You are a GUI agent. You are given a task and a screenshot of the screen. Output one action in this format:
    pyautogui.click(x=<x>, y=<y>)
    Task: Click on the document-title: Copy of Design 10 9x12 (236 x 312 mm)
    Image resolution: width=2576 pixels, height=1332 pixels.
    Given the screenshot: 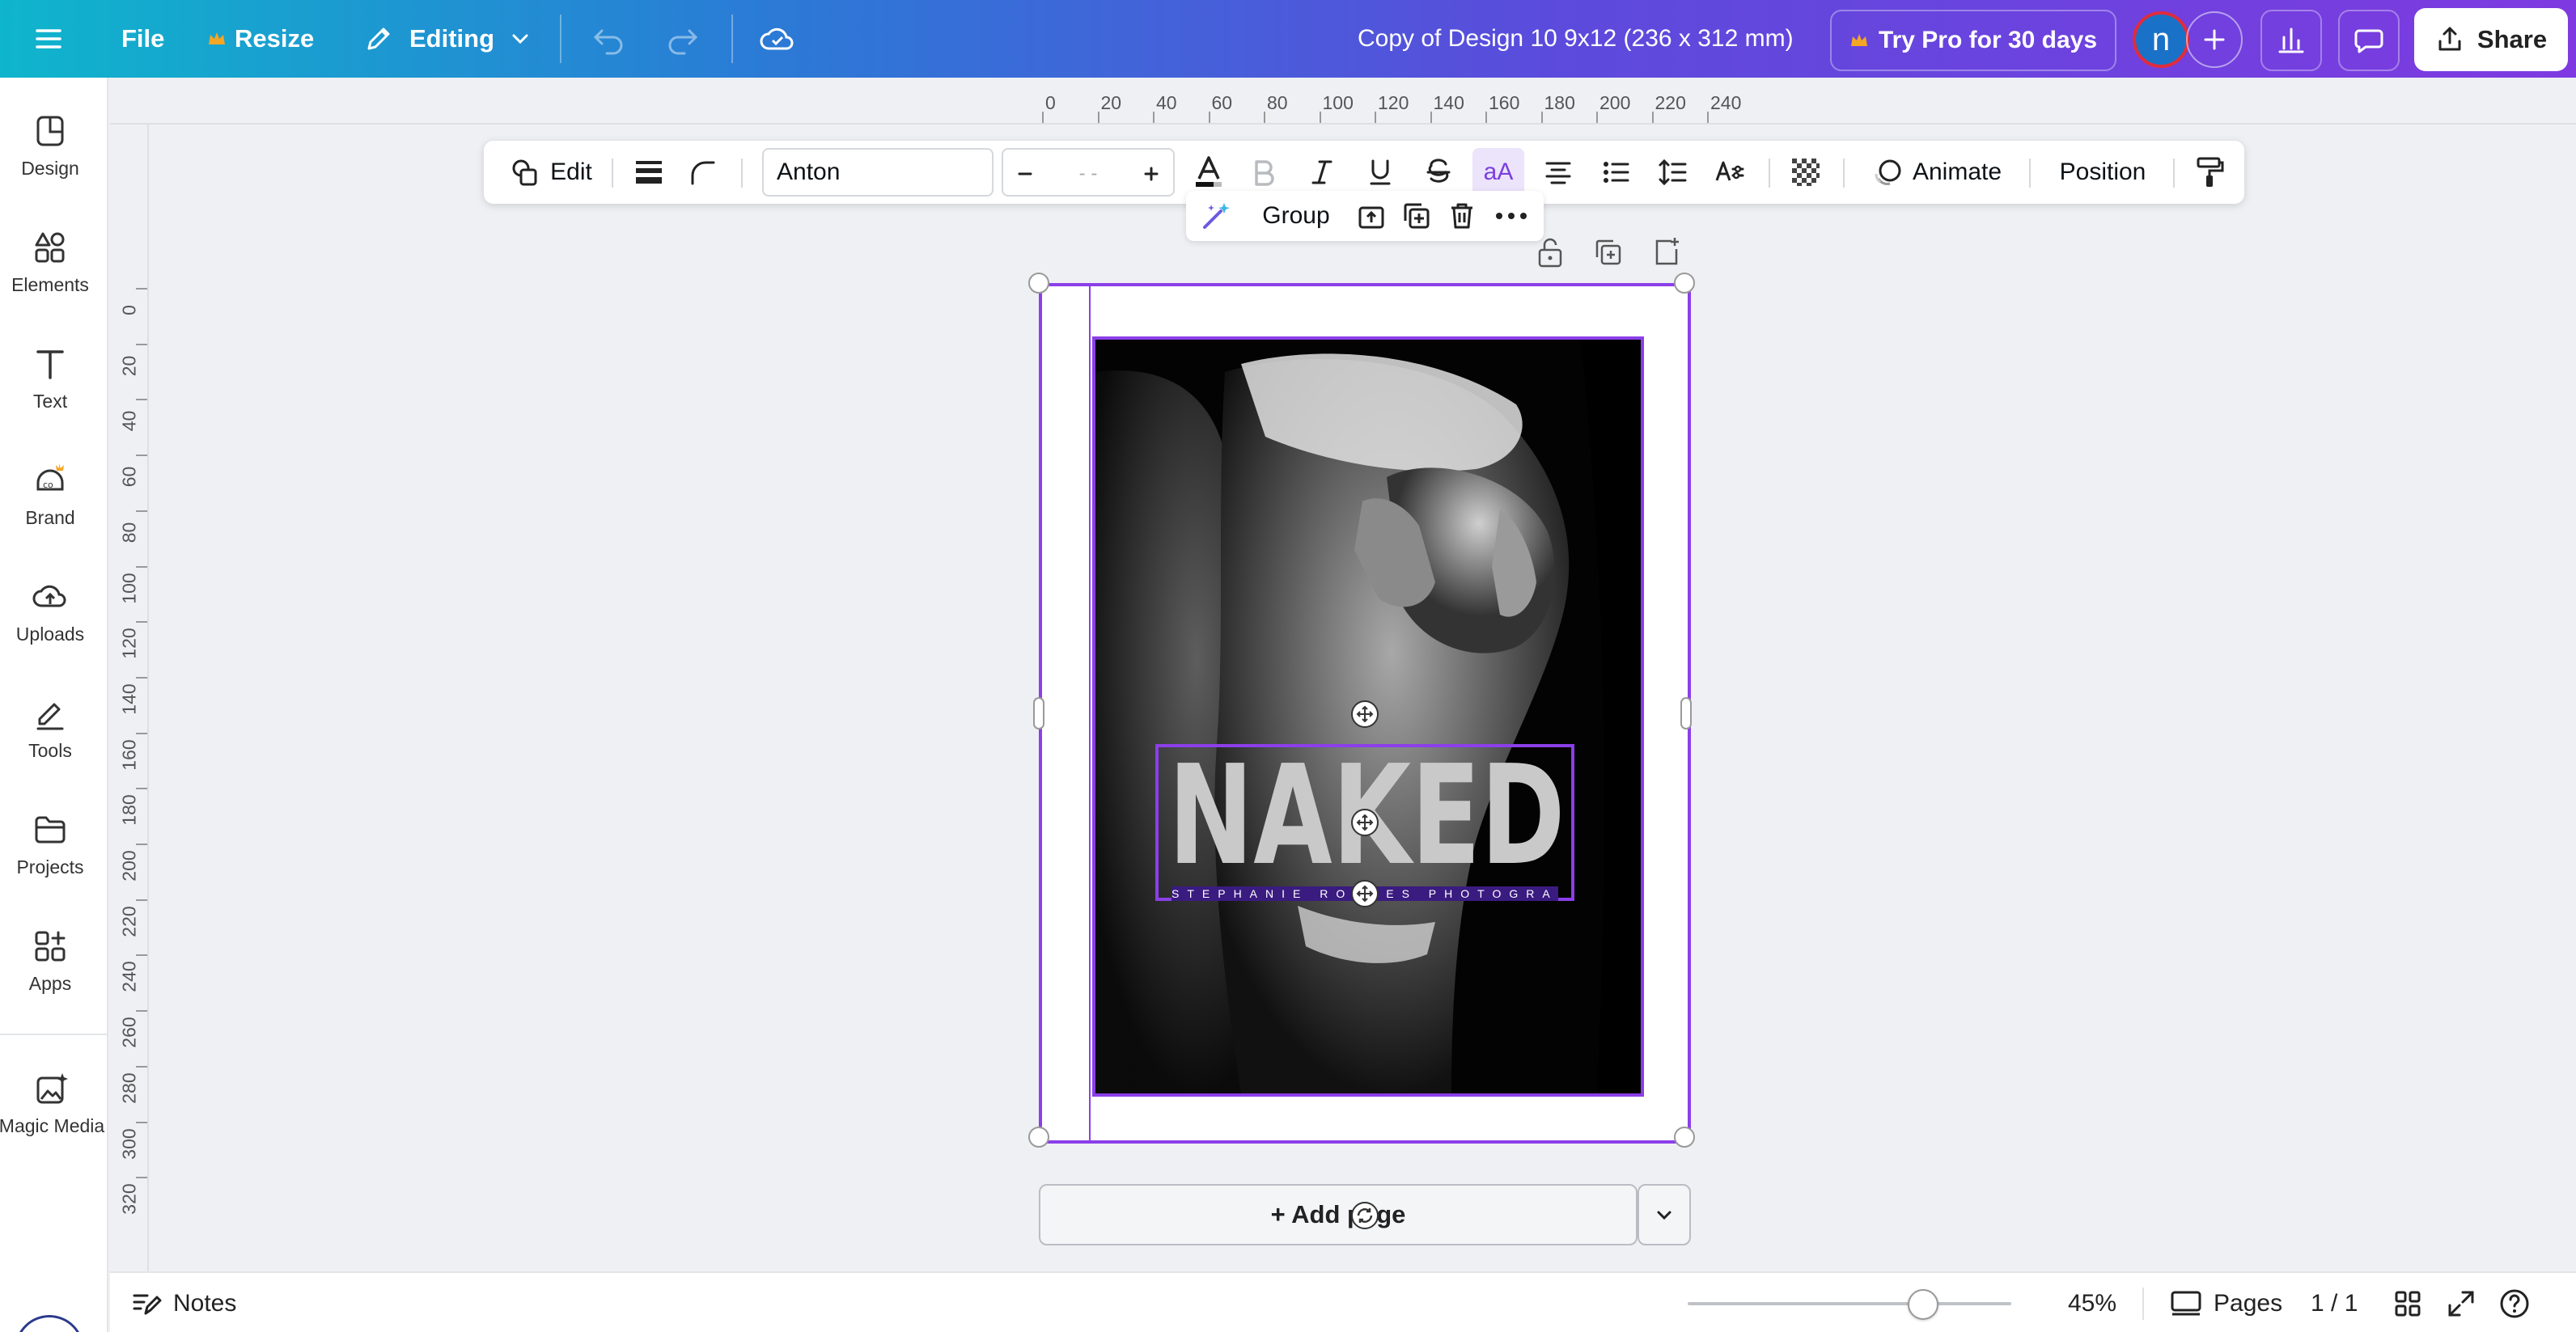 What is the action you would take?
    pyautogui.click(x=1576, y=39)
    